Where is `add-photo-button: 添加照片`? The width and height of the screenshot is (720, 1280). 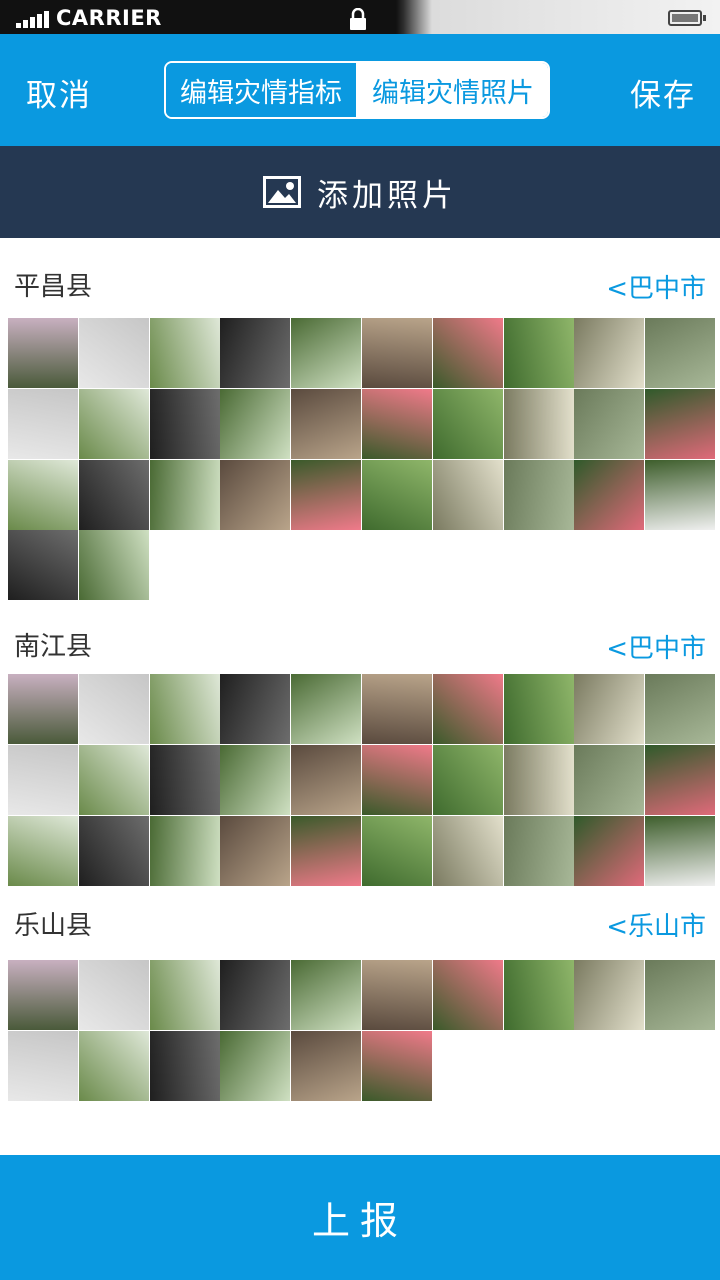 add-photo-button: 添加照片 is located at coordinates (360, 192).